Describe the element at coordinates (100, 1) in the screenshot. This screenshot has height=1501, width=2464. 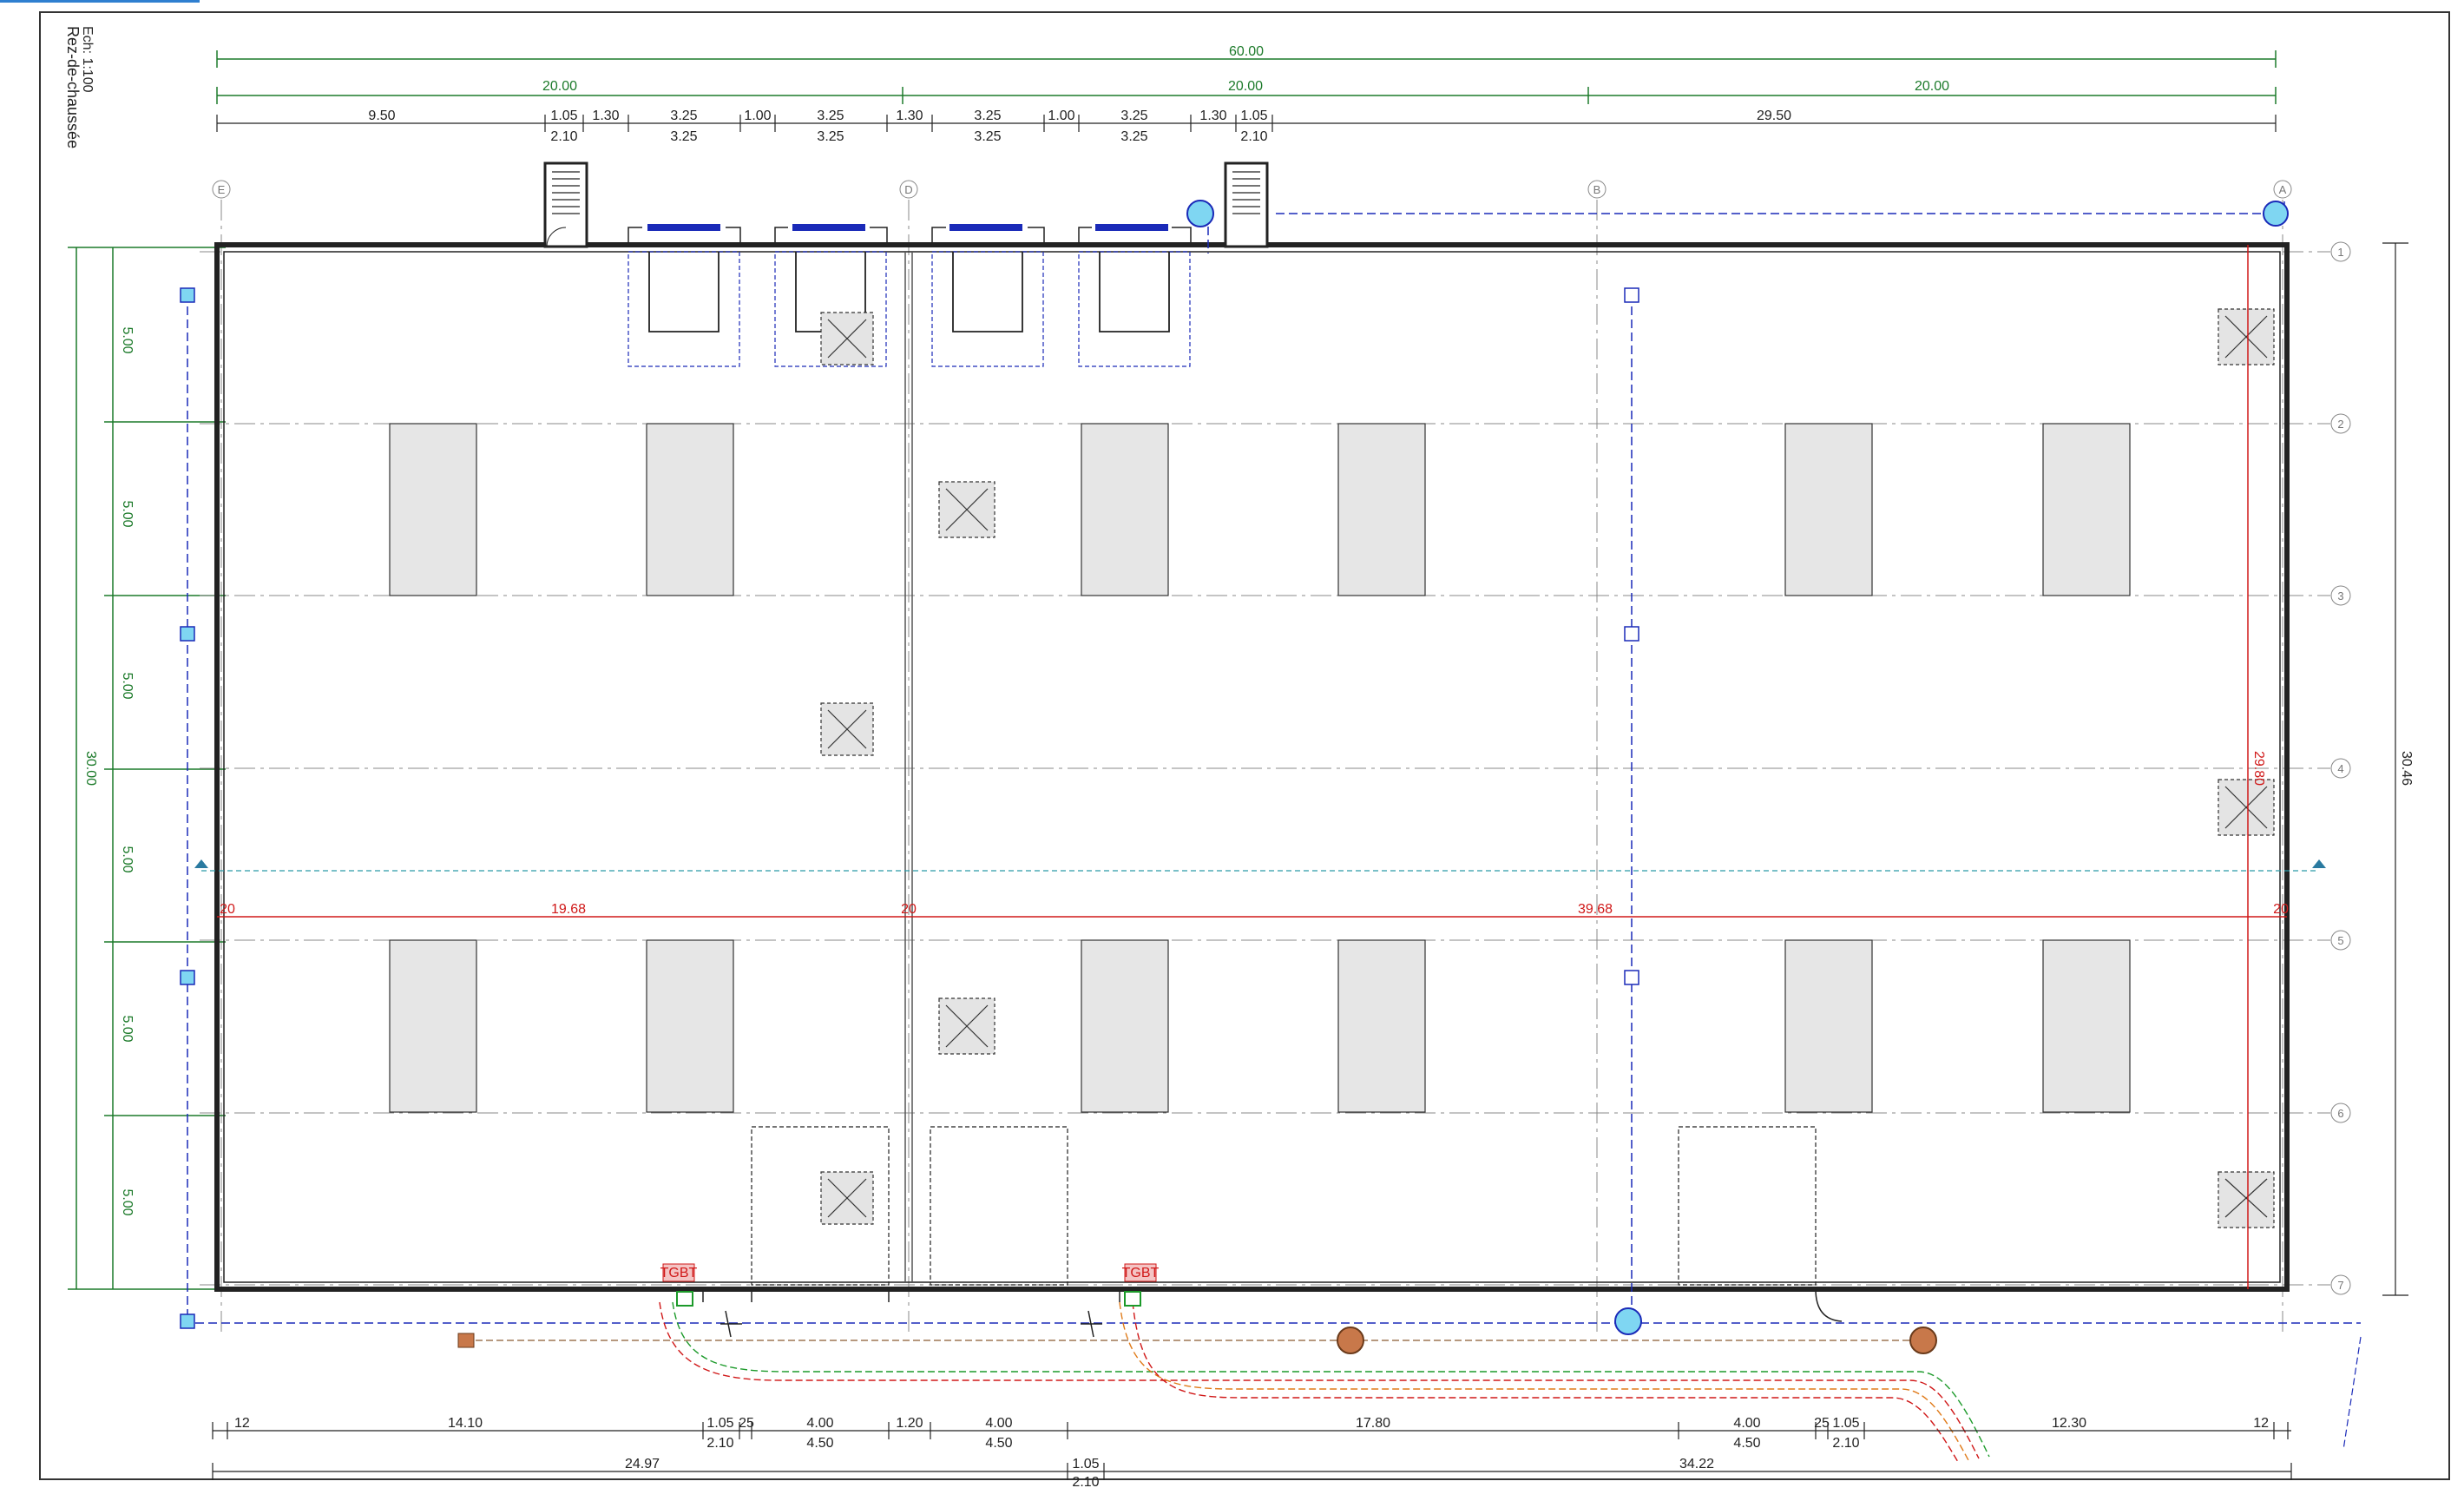
I see `sheet-accent-bar` at that location.